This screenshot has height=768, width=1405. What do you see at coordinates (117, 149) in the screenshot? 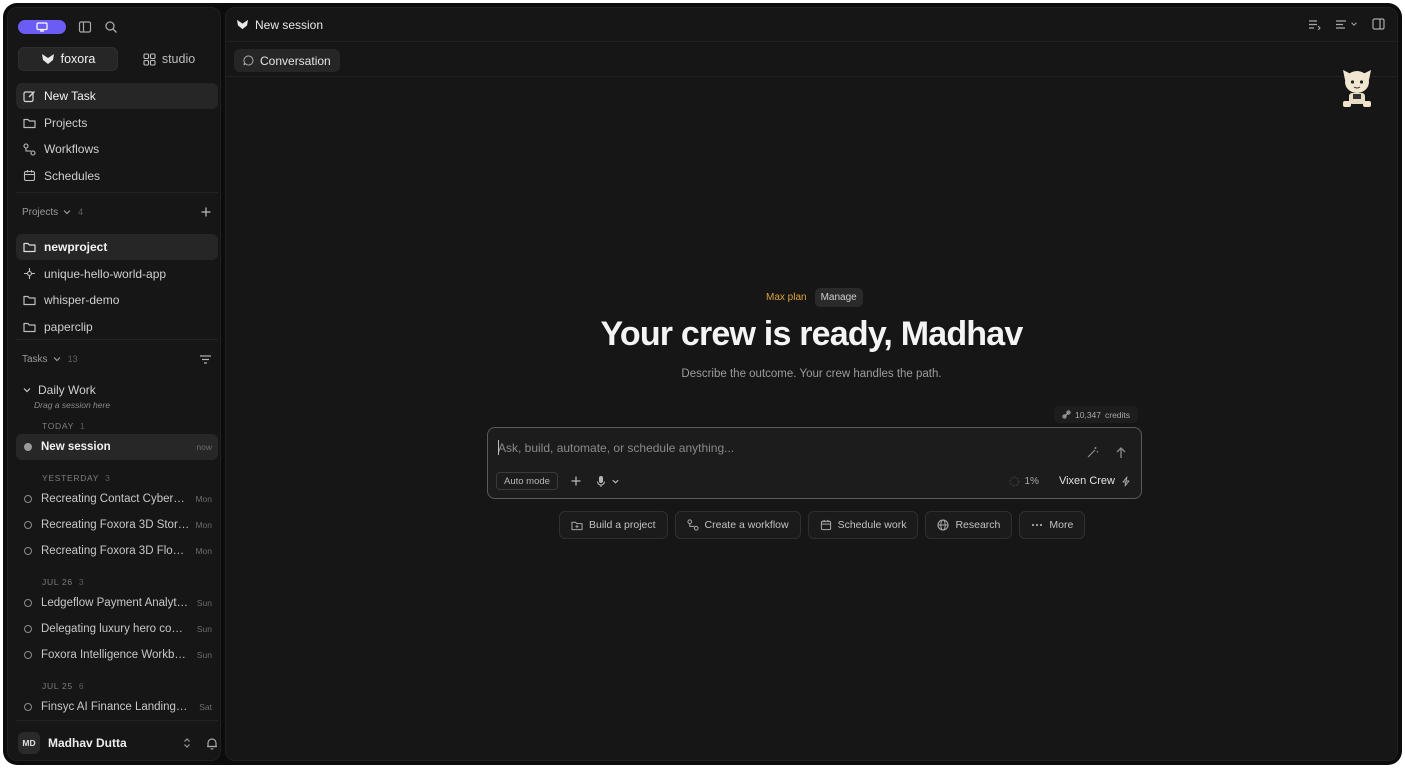
I see `sidebar-item-workflows: Workflows` at bounding box center [117, 149].